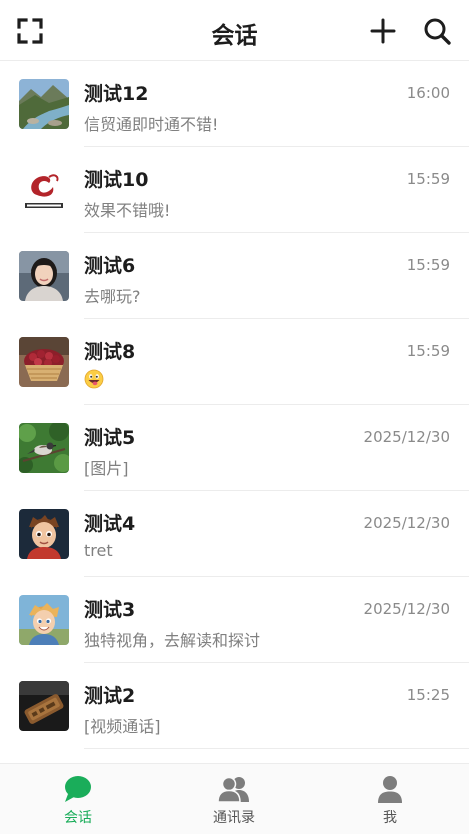 This screenshot has width=469, height=834. Describe the element at coordinates (390, 818) in the screenshot. I see `tab-label: 我` at that location.